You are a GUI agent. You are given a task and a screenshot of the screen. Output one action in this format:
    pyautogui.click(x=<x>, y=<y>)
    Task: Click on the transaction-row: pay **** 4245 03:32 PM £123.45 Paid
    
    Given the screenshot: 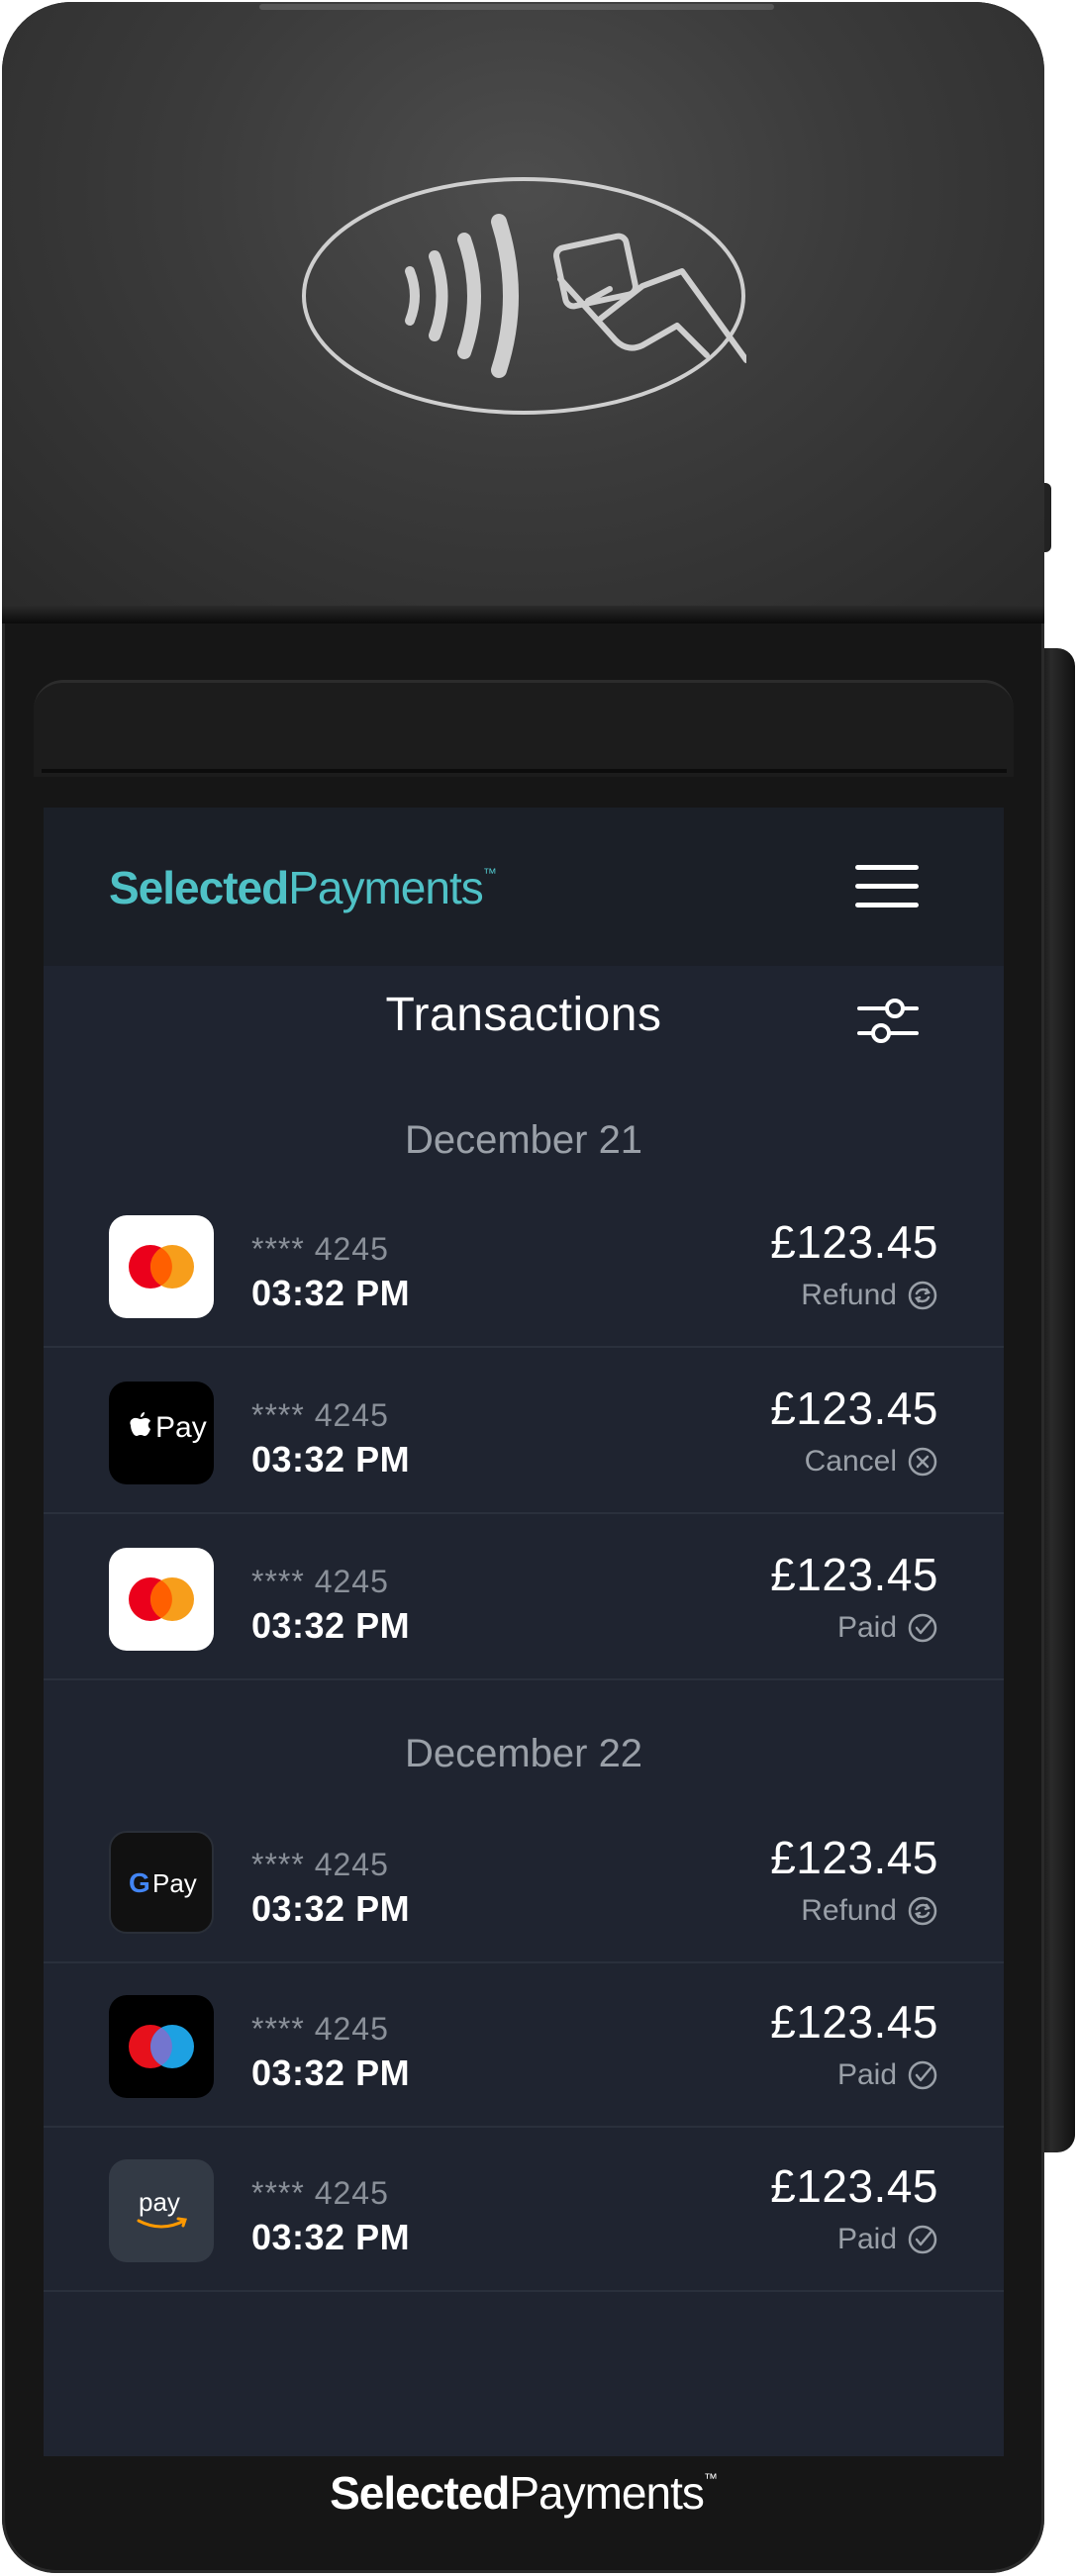 What is the action you would take?
    pyautogui.click(x=524, y=2209)
    